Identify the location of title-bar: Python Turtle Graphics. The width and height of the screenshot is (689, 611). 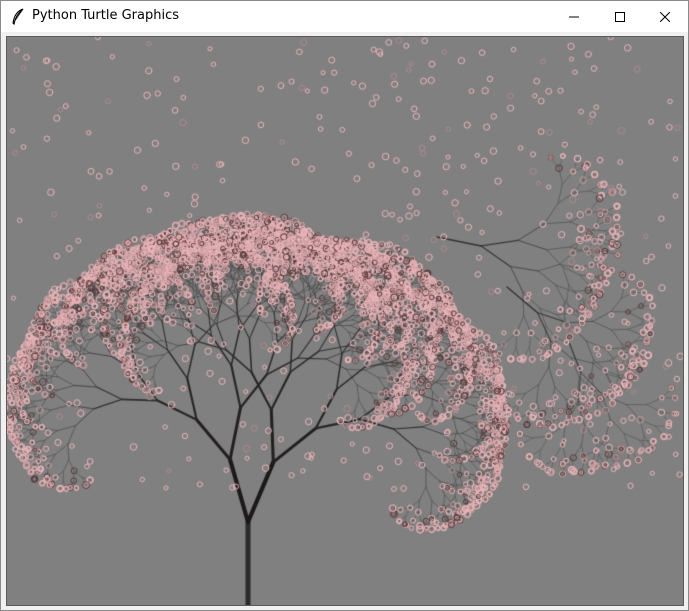
(344, 16).